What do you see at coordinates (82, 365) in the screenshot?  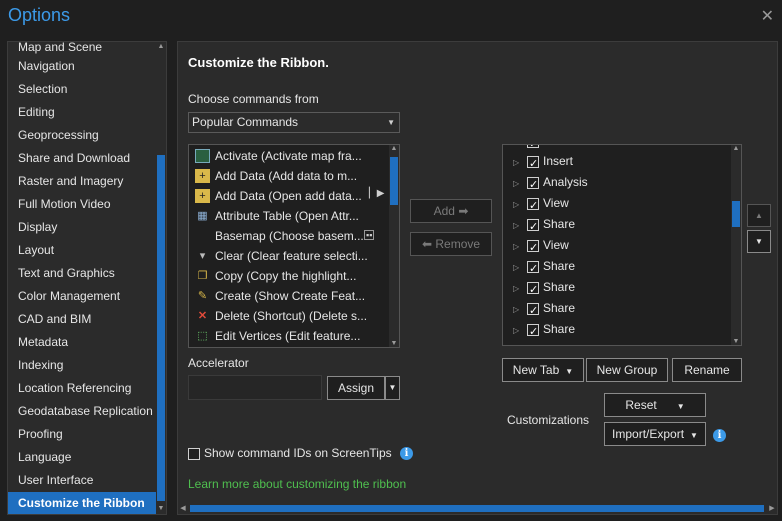 I see `sidebar-item-indexing: Indexing` at bounding box center [82, 365].